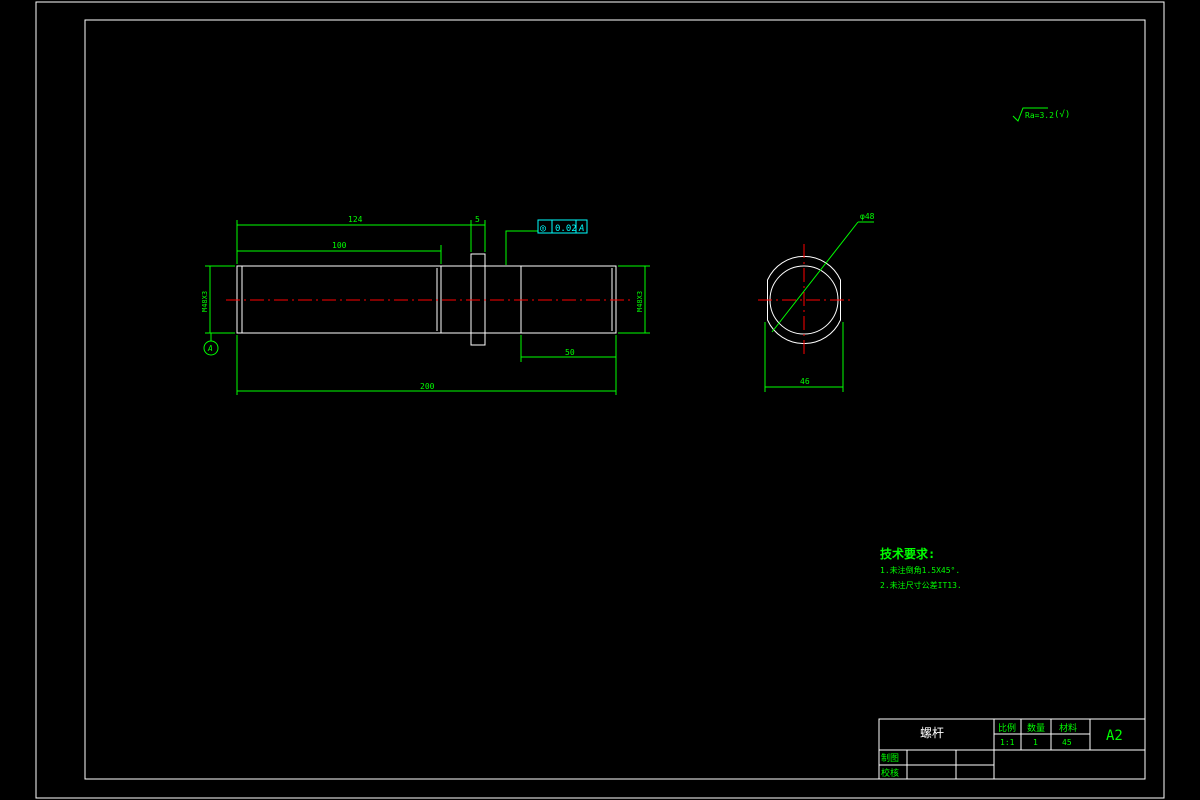 Image resolution: width=1200 pixels, height=800 pixels. I want to click on dim-124: 124, so click(355, 219).